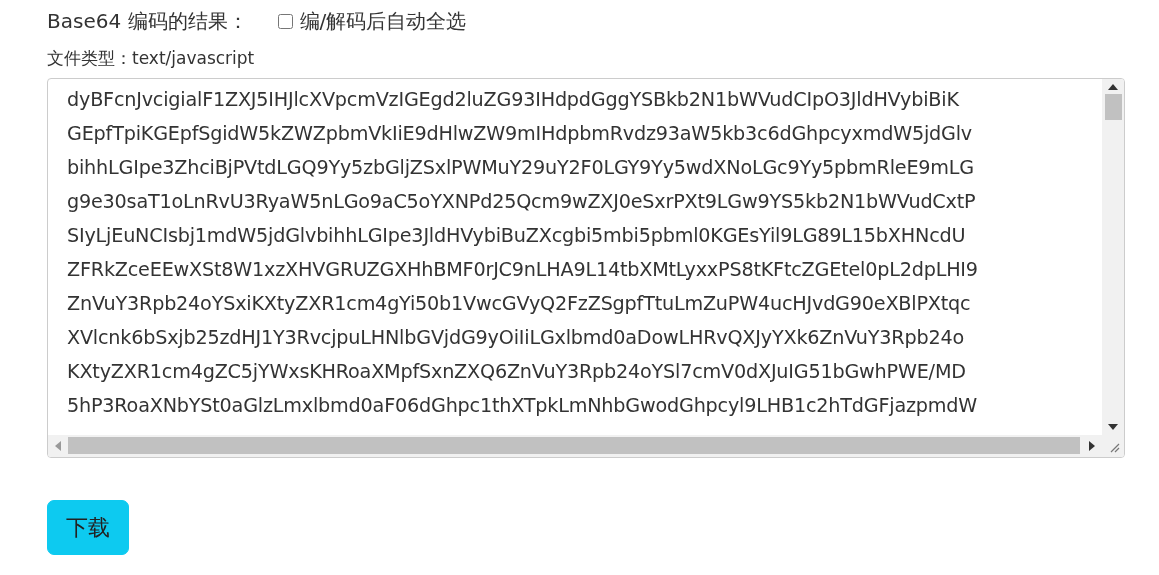  What do you see at coordinates (151, 58) in the screenshot?
I see `file-type-label: 文件类型：text/javascript` at bounding box center [151, 58].